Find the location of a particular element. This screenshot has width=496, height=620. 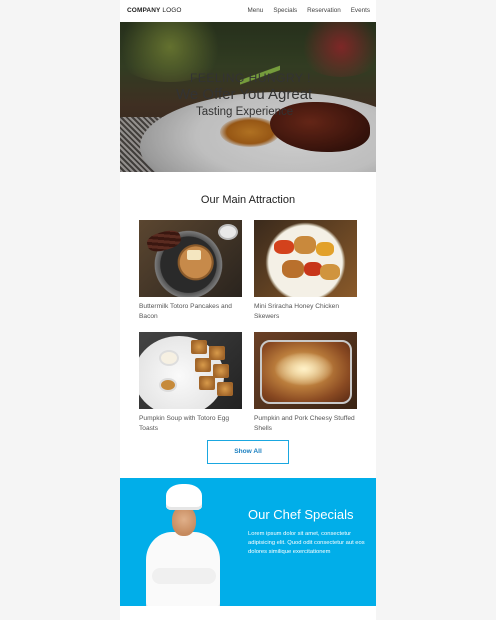

menu-item-caption: Buttermilk Totoro Pancakes and Bacon is located at coordinates (185, 311).